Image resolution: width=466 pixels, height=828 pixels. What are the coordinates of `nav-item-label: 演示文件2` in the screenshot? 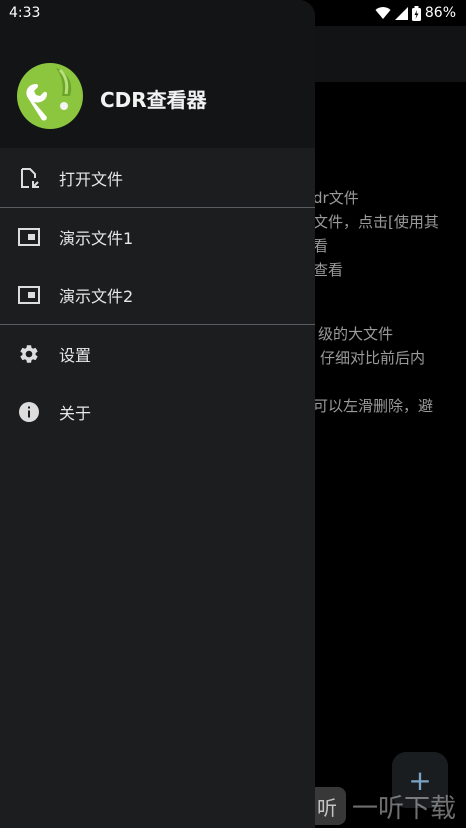 It's located at (96, 296).